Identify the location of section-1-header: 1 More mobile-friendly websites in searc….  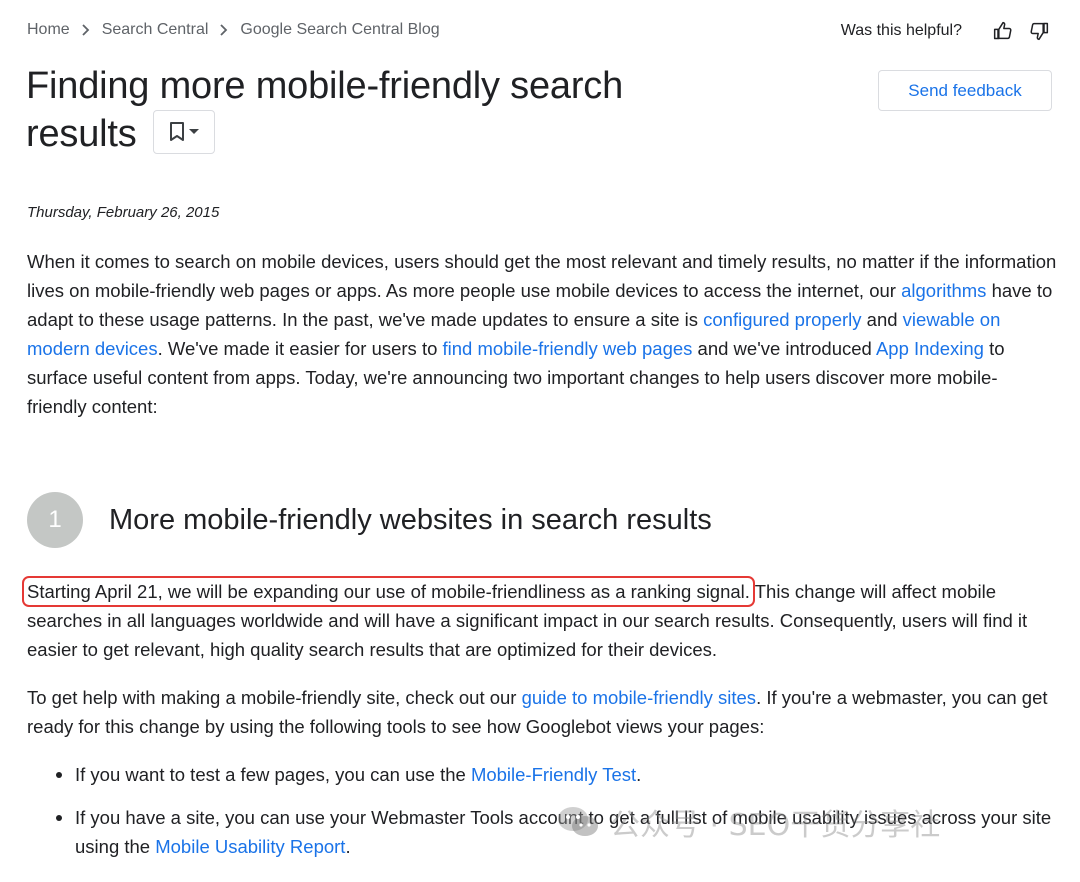
(369, 520).